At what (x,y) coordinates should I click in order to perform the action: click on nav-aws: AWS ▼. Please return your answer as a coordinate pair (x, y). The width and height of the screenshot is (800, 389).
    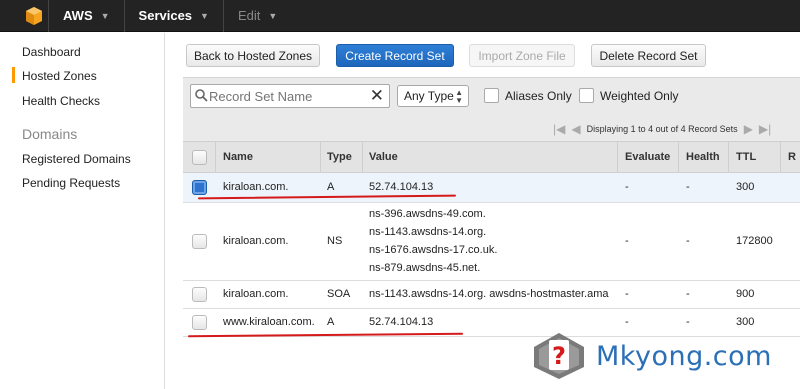
    Looking at the image, I should click on (86, 16).